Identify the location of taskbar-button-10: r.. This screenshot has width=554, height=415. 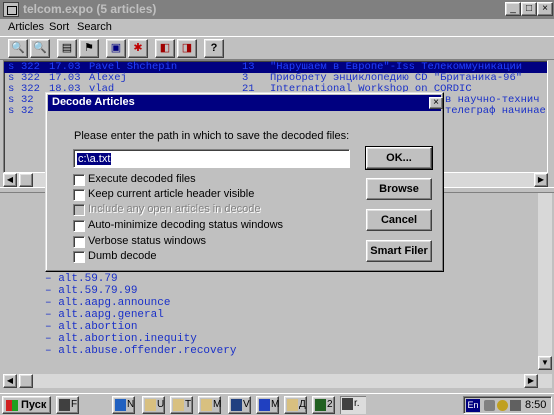
(353, 405).